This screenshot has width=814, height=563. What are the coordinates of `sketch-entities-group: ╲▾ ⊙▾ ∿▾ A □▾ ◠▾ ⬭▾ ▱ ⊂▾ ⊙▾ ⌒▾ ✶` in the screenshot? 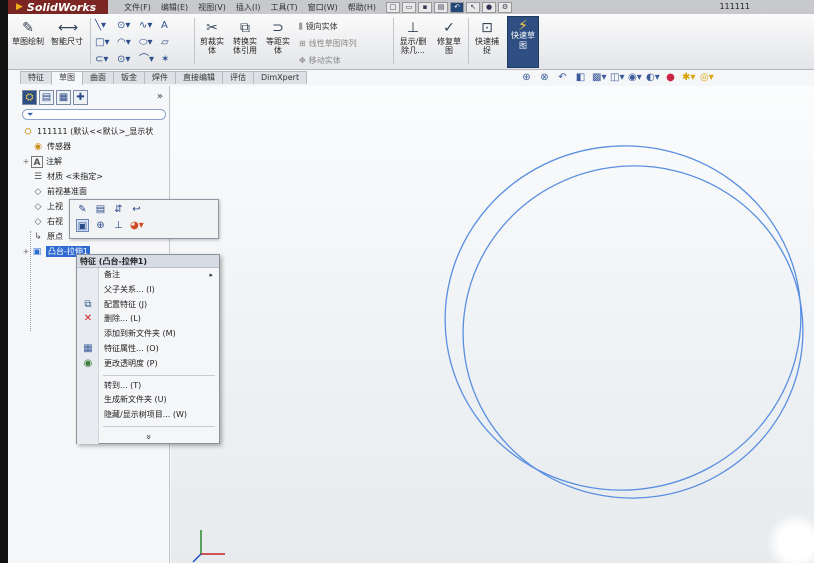 It's located at (139, 43).